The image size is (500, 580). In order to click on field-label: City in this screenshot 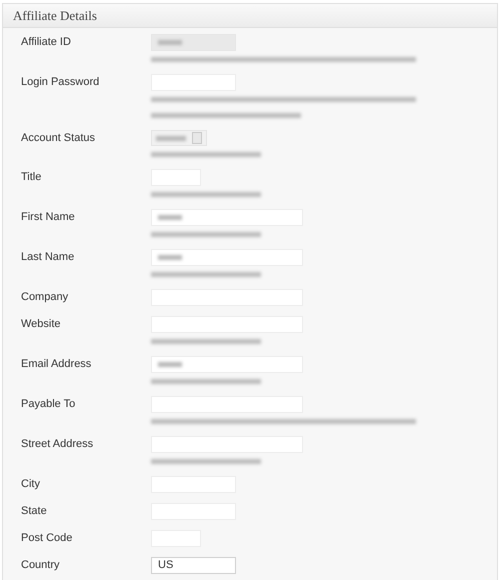, I will do `click(31, 484)`.